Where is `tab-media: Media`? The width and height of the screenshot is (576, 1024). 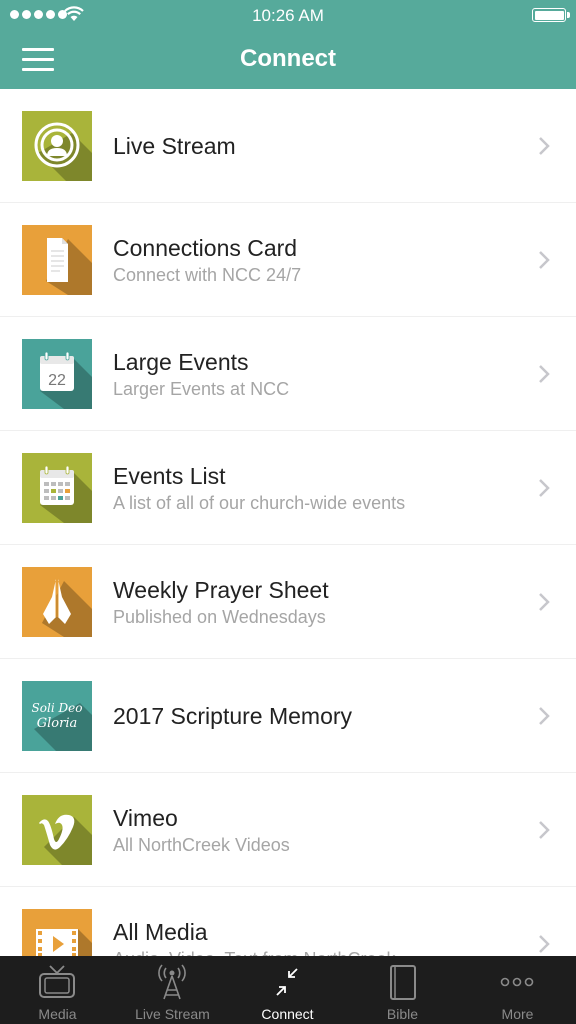
tab-media: Media is located at coordinates (57, 990).